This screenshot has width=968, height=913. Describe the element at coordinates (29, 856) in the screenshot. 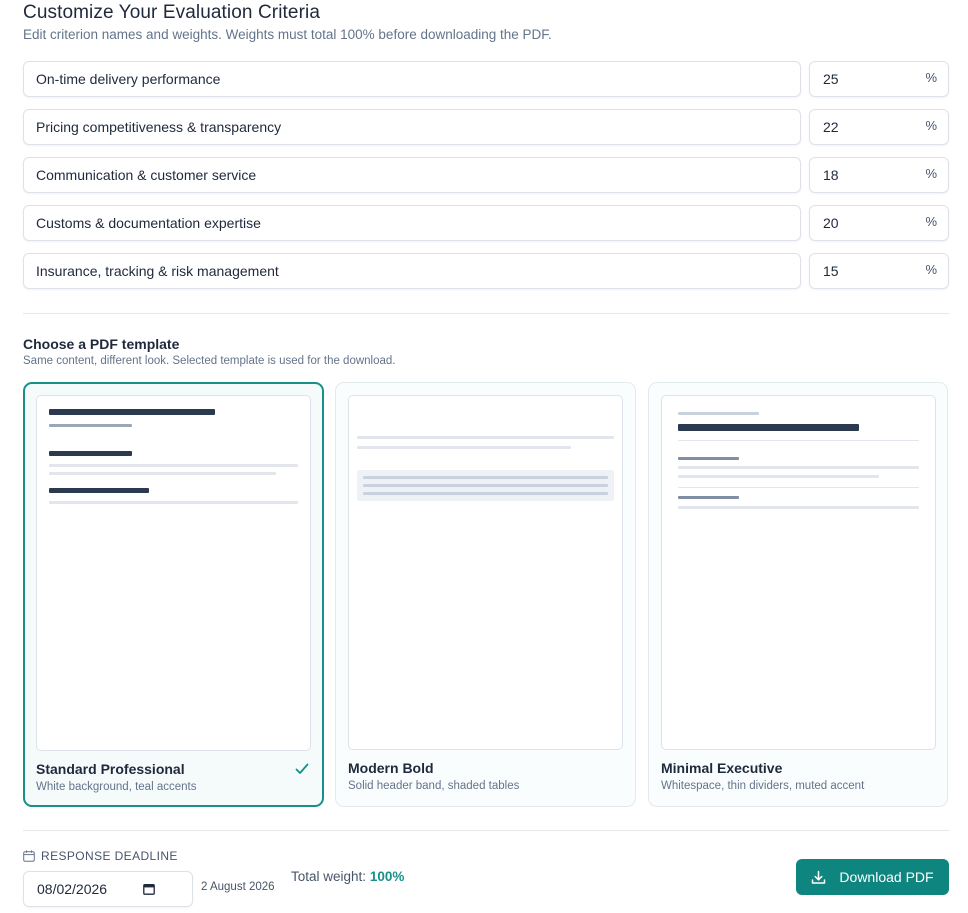

I see `calendar-icon` at that location.